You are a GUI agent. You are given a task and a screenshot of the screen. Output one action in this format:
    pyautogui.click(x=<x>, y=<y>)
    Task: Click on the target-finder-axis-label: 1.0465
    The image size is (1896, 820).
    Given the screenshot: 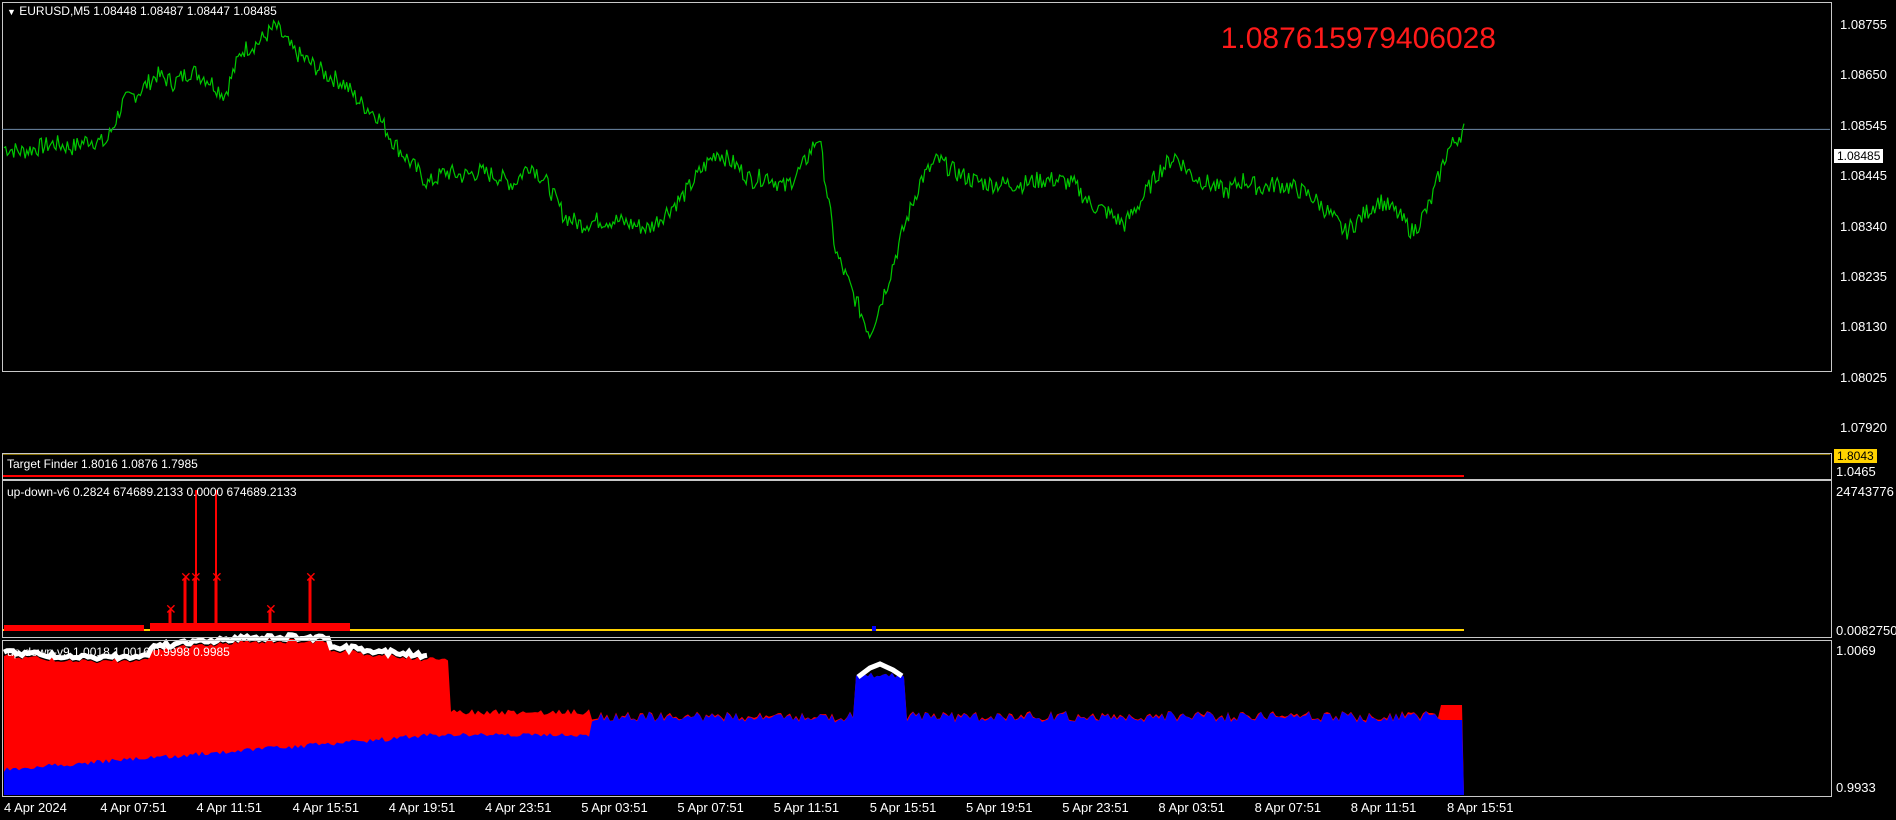 What is the action you would take?
    pyautogui.click(x=1856, y=471)
    